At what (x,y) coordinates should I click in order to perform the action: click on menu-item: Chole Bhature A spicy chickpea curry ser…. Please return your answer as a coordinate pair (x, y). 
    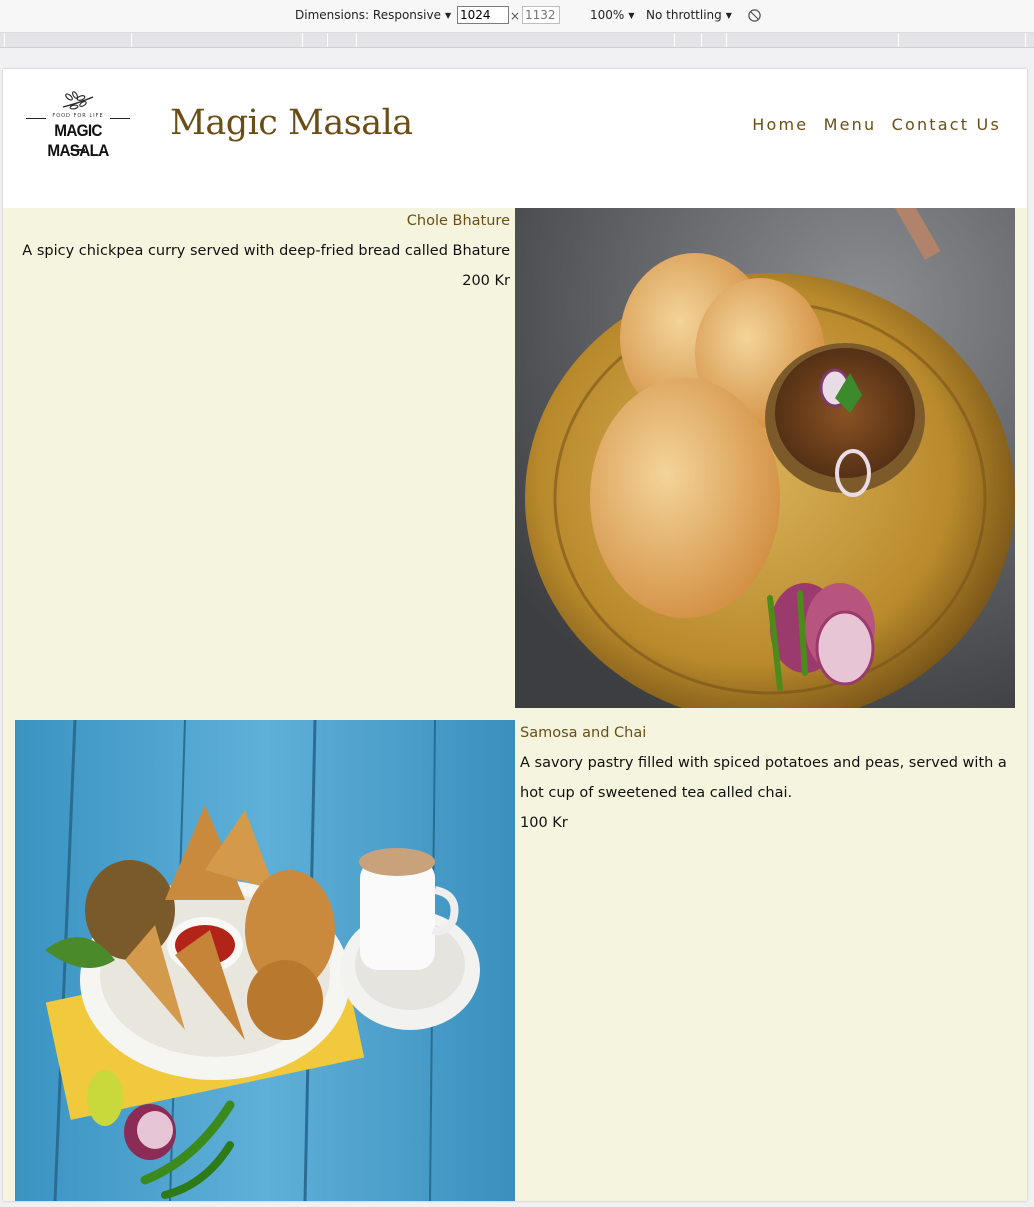
    Looking at the image, I should click on (262, 251).